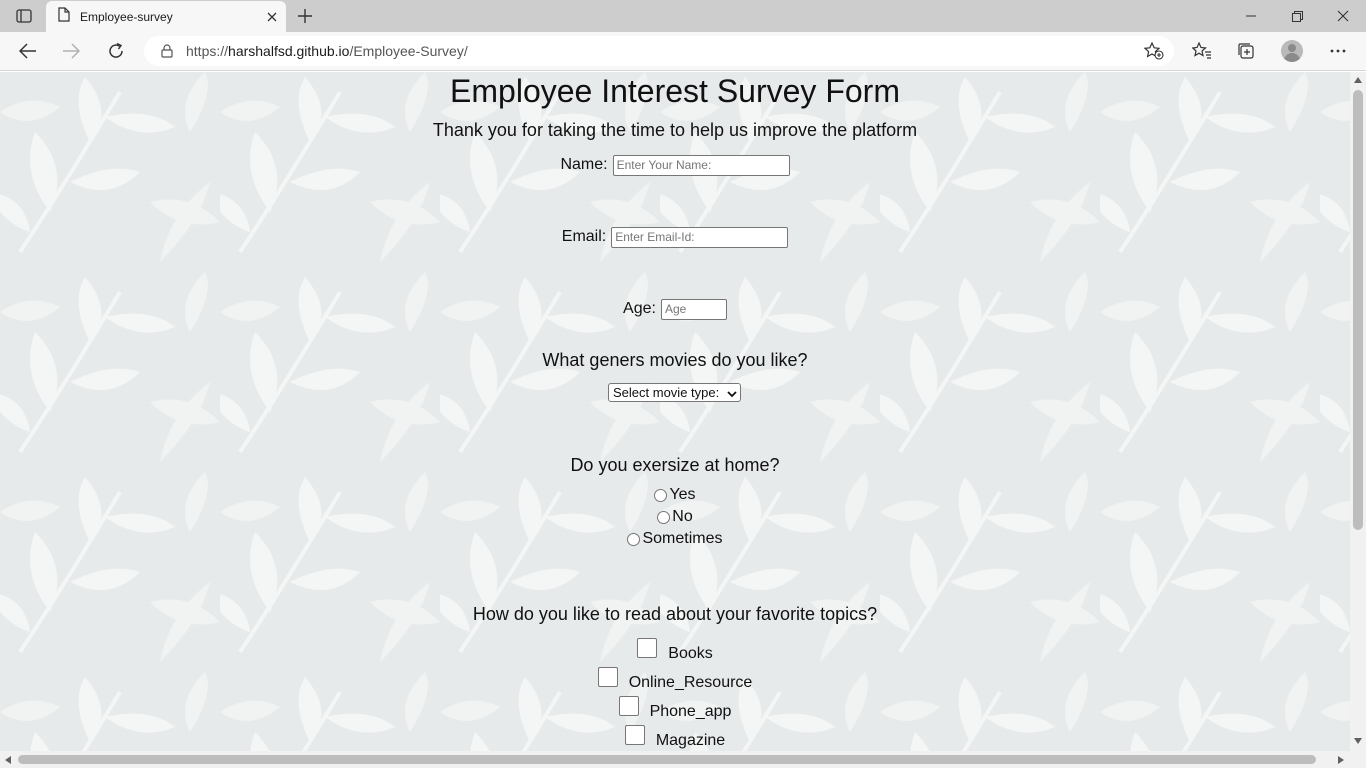  I want to click on phone-app-label: Phone_app, so click(690, 711).